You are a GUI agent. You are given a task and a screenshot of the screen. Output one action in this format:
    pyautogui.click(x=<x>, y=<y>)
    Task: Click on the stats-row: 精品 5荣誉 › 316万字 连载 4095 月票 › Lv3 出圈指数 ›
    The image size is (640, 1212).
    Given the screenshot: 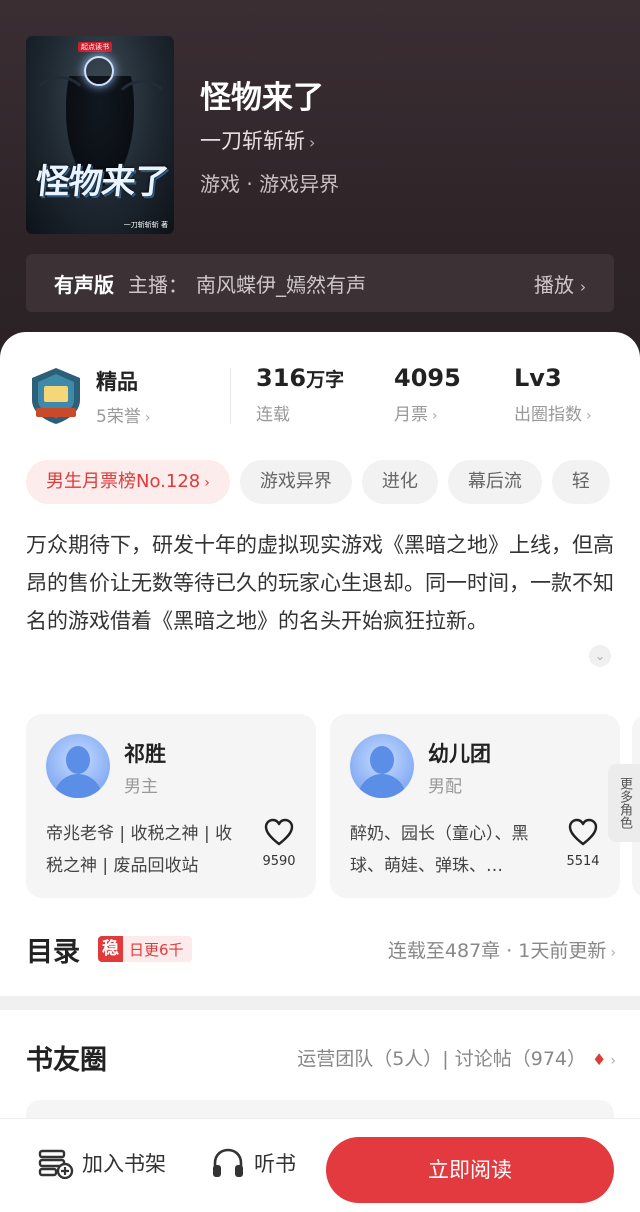 What is the action you would take?
    pyautogui.click(x=320, y=397)
    